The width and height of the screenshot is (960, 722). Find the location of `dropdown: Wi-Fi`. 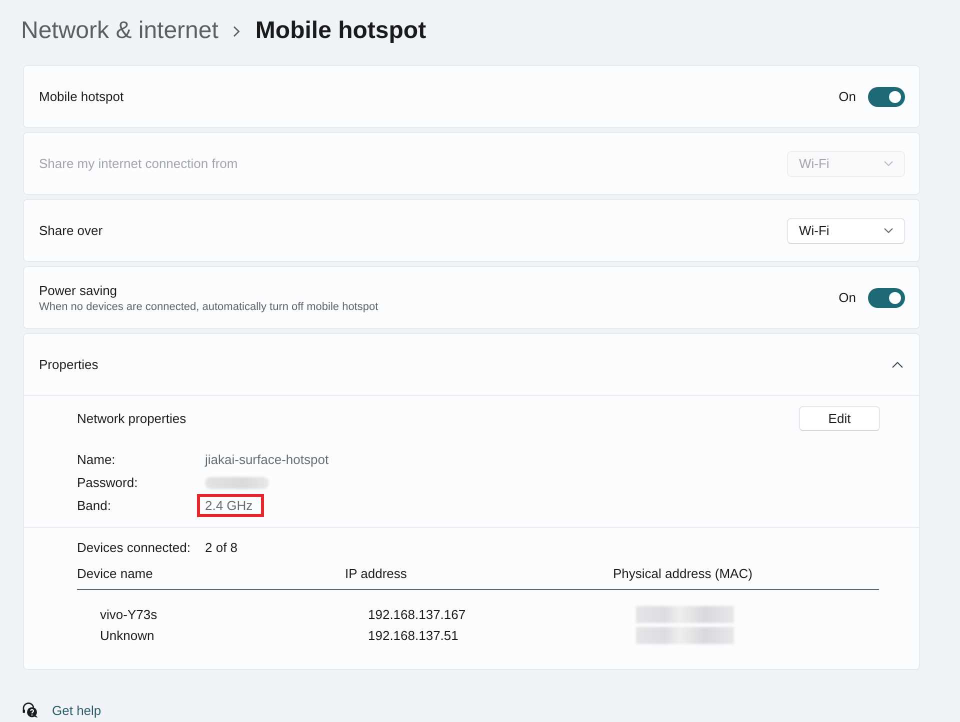

dropdown: Wi-Fi is located at coordinates (846, 231).